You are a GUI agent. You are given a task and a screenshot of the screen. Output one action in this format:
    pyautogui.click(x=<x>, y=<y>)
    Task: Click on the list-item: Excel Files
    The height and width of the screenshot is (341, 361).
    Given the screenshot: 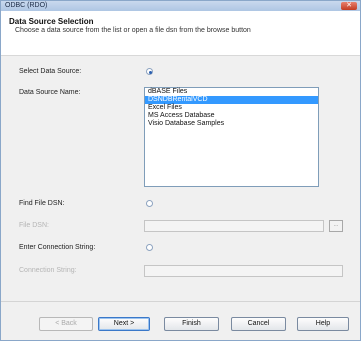 What is the action you would take?
    pyautogui.click(x=231, y=108)
    